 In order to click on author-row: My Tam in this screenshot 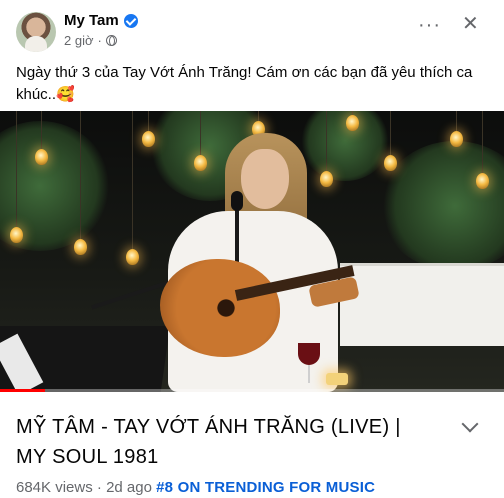, I will do `click(101, 20)`.